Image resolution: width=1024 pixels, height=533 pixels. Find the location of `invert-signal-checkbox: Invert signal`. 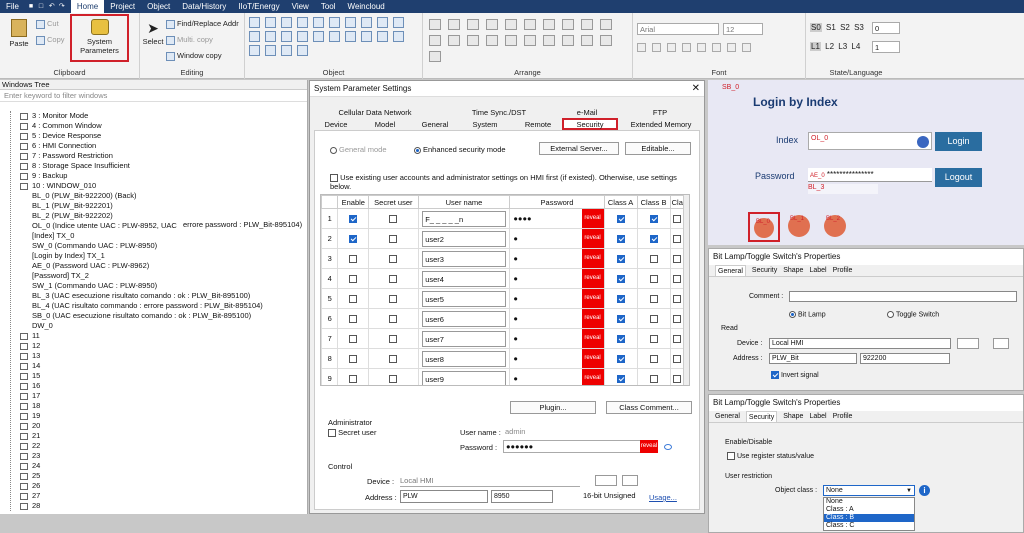

invert-signal-checkbox: Invert signal is located at coordinates (795, 375).